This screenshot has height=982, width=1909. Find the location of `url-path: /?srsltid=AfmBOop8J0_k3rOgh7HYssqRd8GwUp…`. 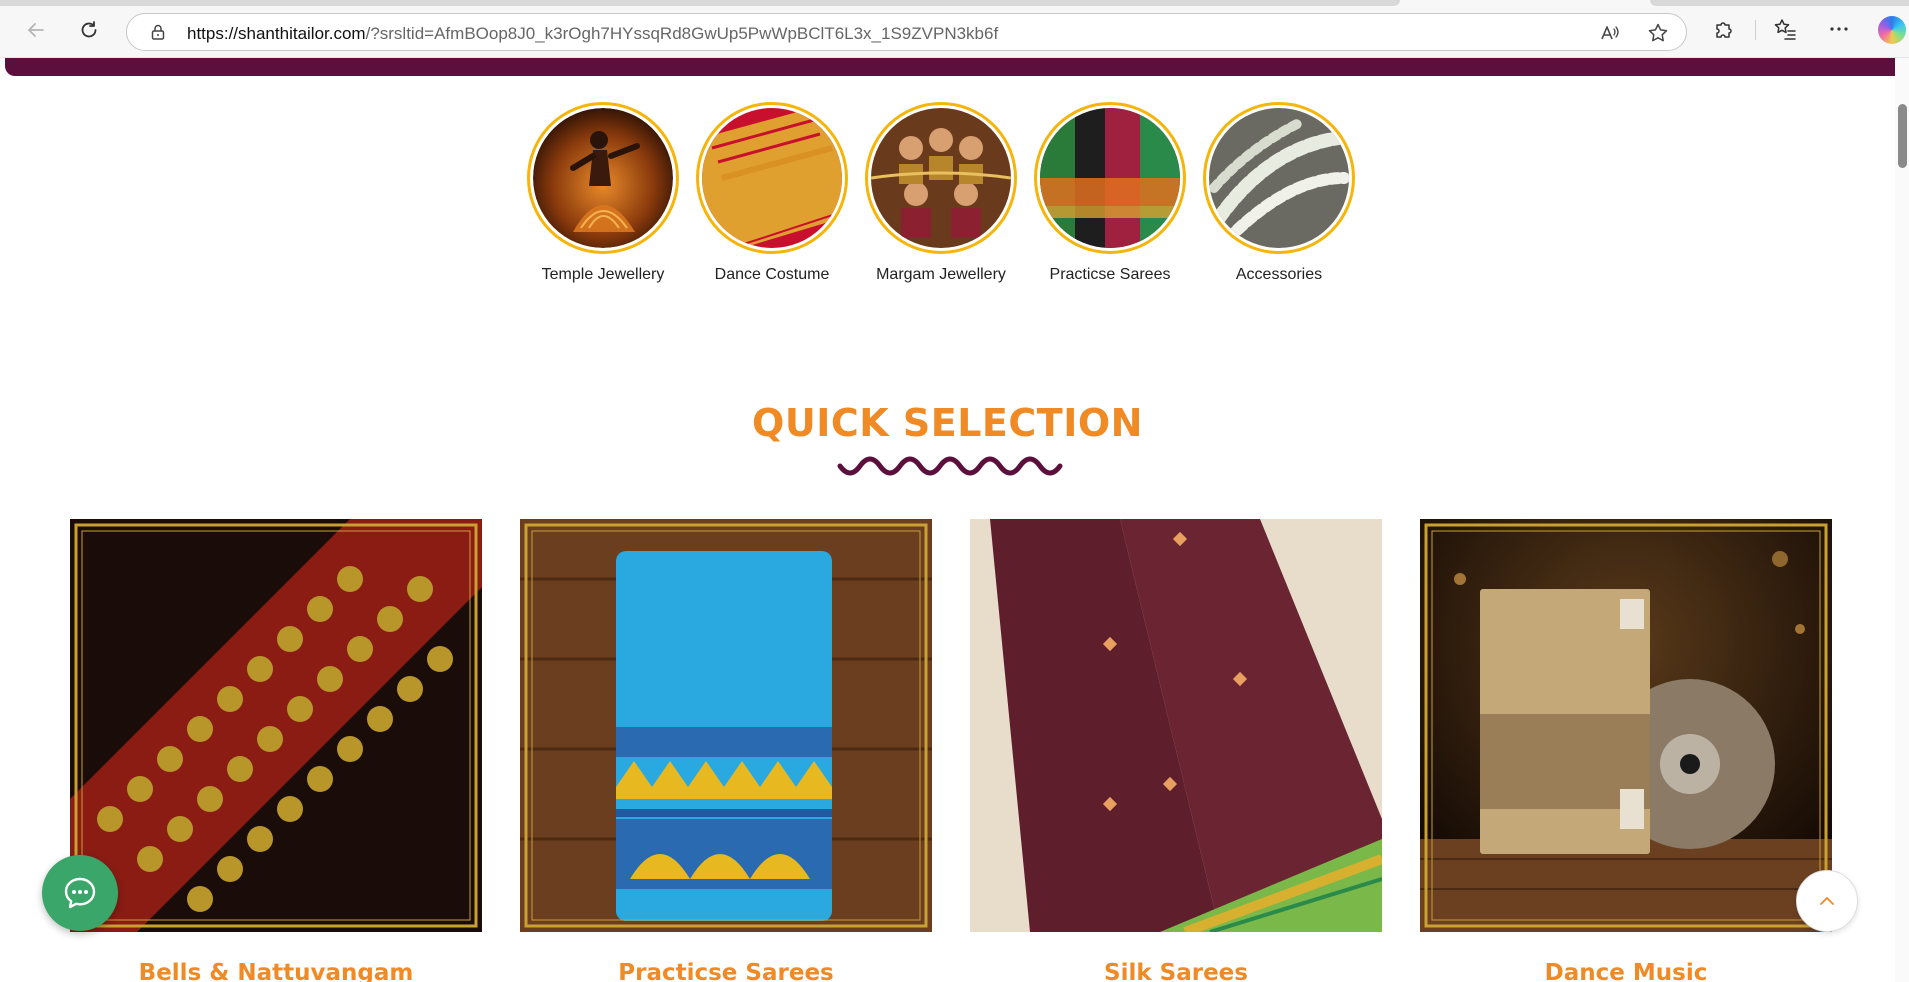

url-path: /?srsltid=AfmBOop8J0_k3rOgh7HYssqRd8GwUp… is located at coordinates (682, 33).